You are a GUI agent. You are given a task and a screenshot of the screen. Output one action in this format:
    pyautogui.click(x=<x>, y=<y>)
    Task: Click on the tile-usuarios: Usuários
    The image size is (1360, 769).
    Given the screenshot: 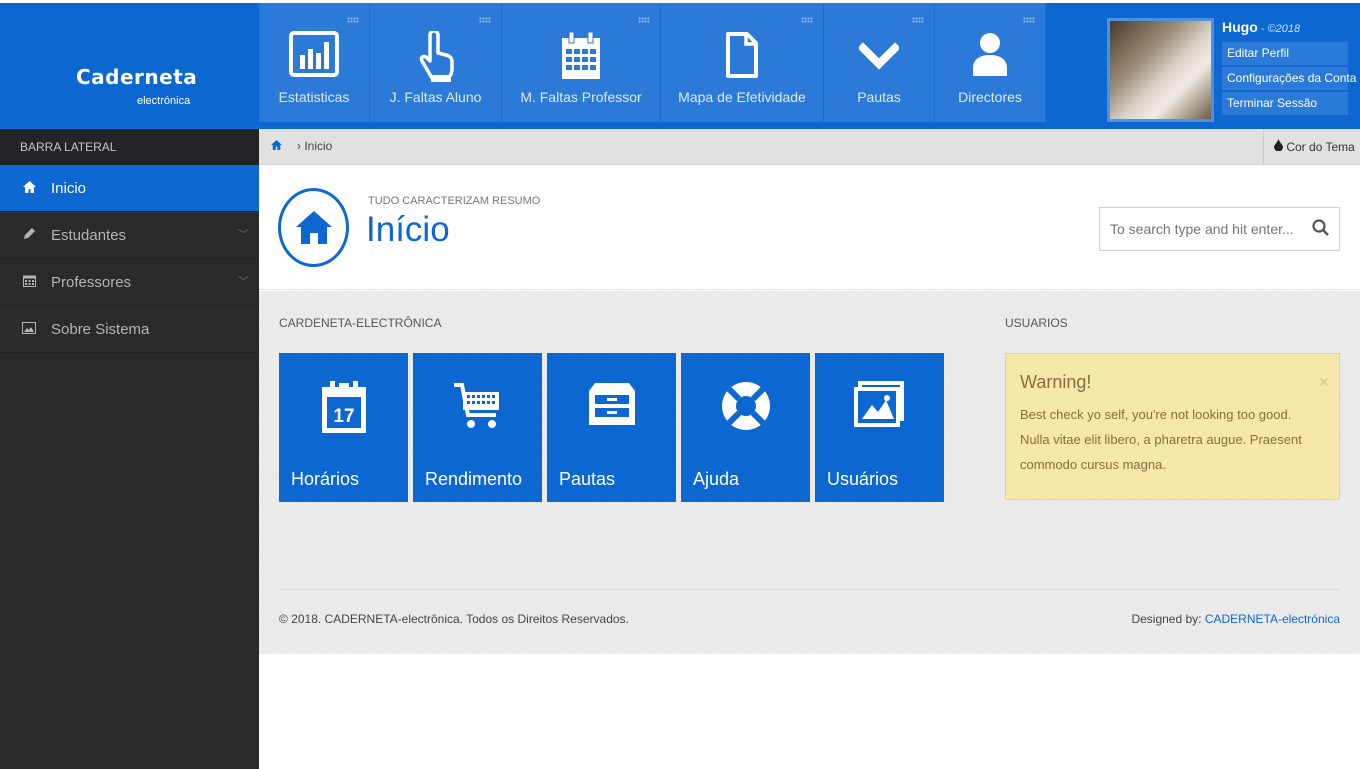 What is the action you would take?
    pyautogui.click(x=879, y=427)
    